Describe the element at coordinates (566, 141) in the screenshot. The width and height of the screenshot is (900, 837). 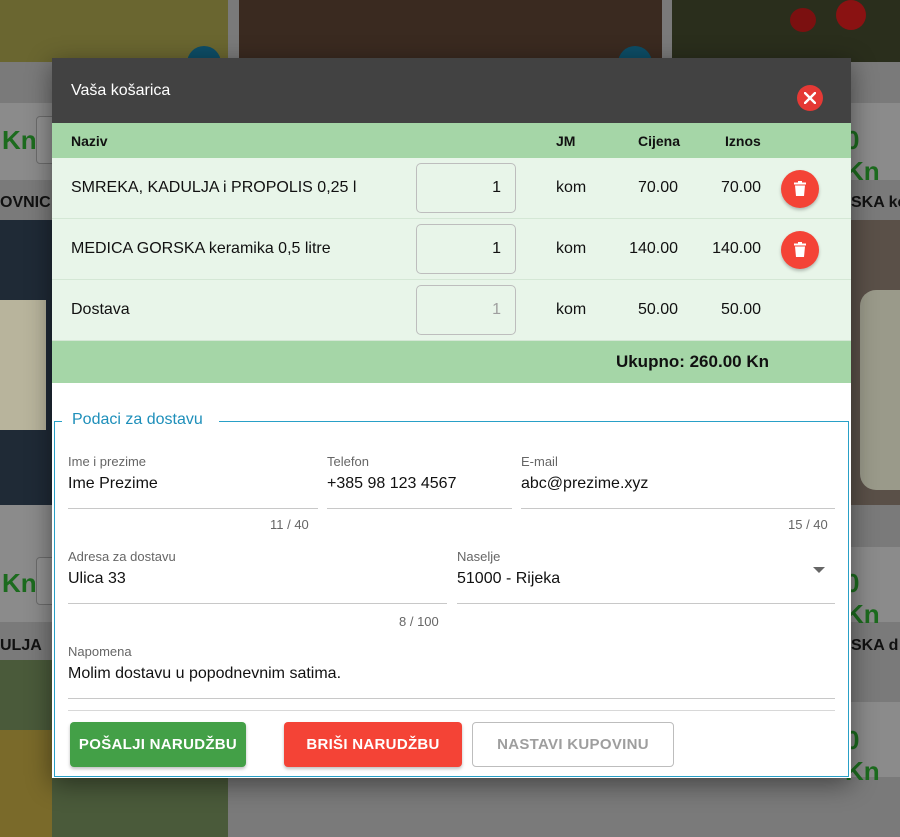
I see `column-unit: JM` at that location.